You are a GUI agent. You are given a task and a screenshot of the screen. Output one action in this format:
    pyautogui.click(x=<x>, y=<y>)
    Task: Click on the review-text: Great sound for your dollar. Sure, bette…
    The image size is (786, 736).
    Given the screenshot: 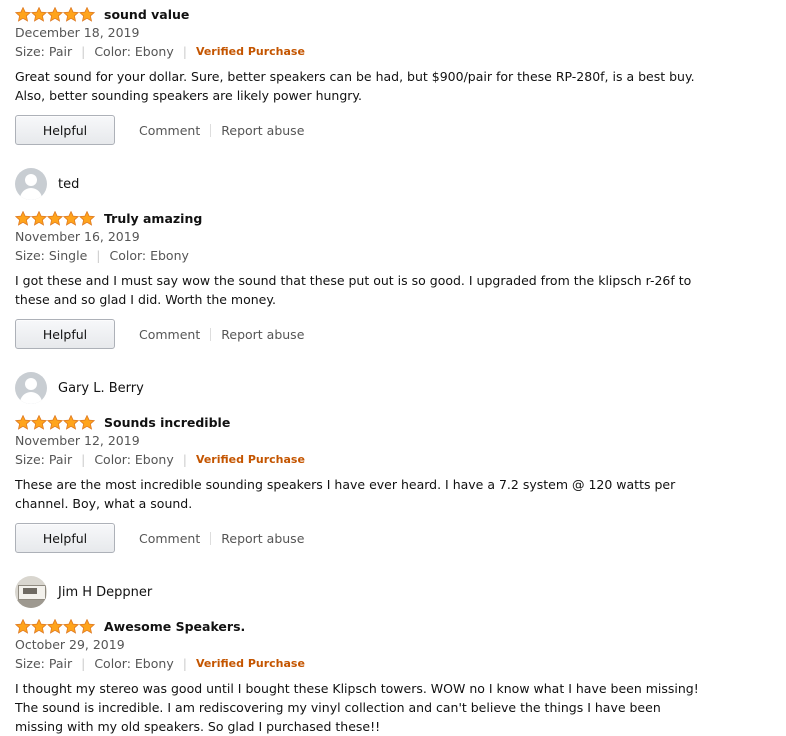 What is the action you would take?
    pyautogui.click(x=355, y=86)
    